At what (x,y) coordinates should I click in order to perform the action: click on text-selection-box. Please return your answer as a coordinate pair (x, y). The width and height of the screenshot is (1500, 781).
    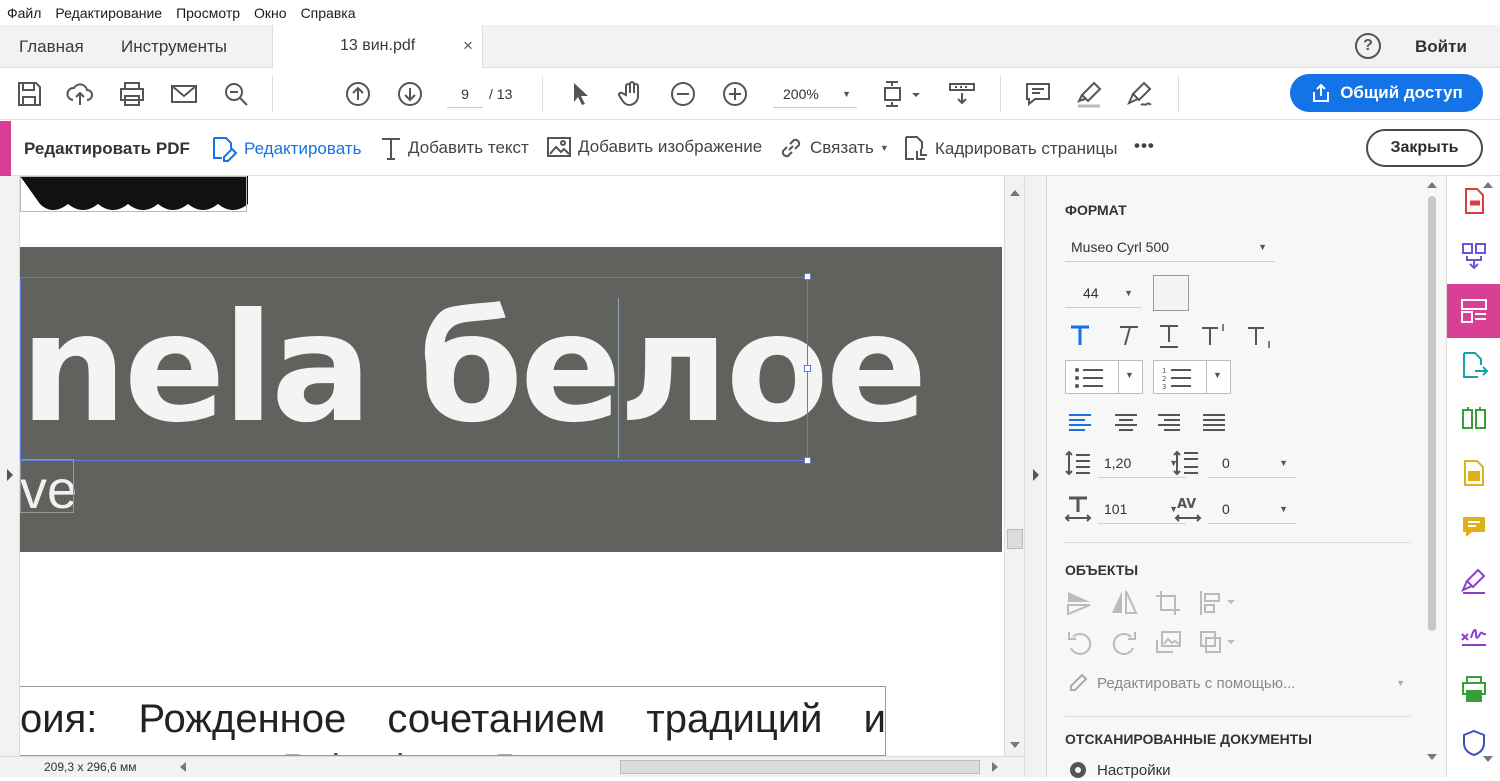
    Looking at the image, I should click on (414, 369).